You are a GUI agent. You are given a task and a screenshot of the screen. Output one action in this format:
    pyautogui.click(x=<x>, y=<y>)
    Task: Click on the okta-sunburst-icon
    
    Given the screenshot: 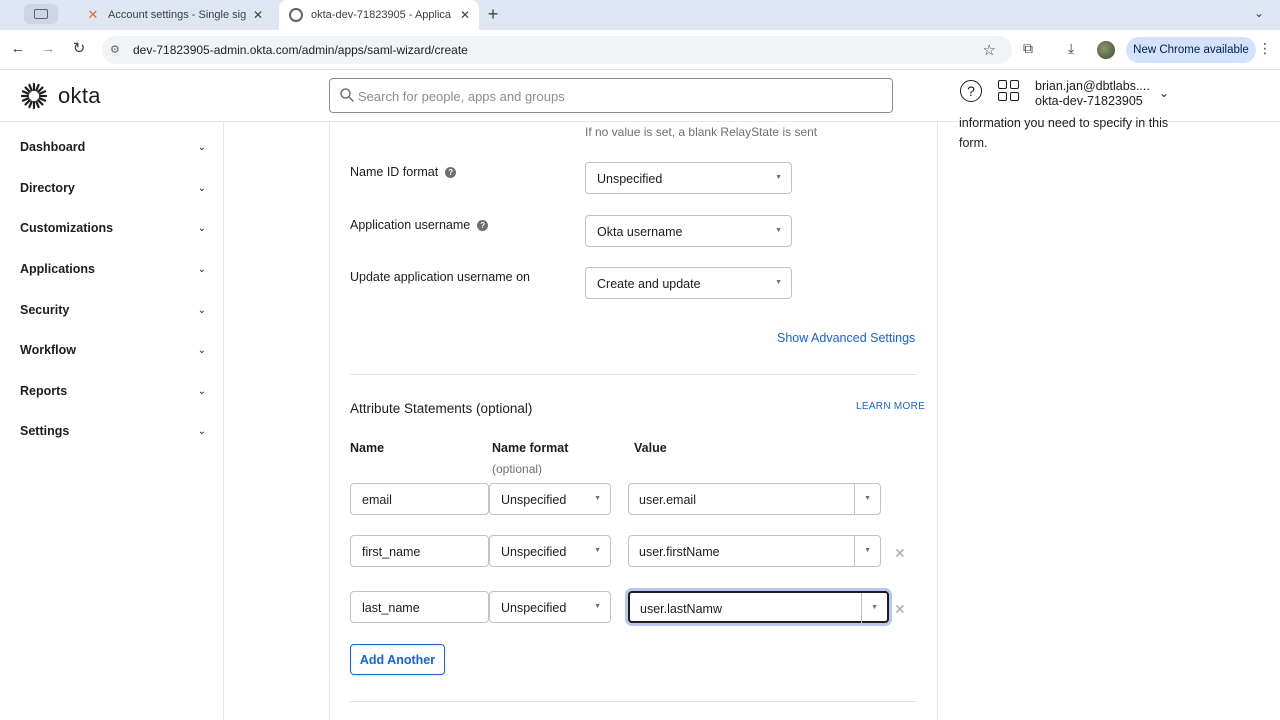 What is the action you would take?
    pyautogui.click(x=34, y=96)
    